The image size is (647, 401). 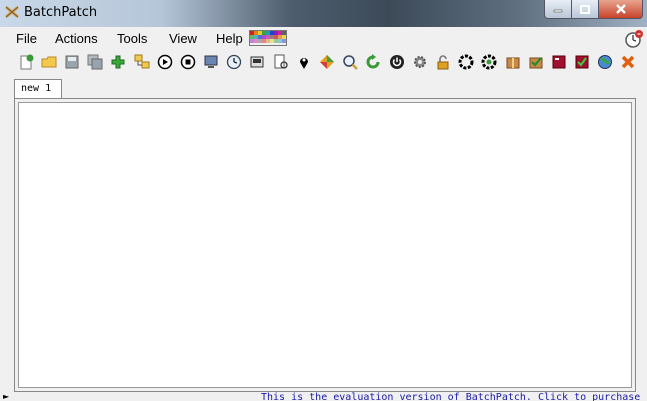 What do you see at coordinates (466, 62) in the screenshot?
I see `black-ring-icon` at bounding box center [466, 62].